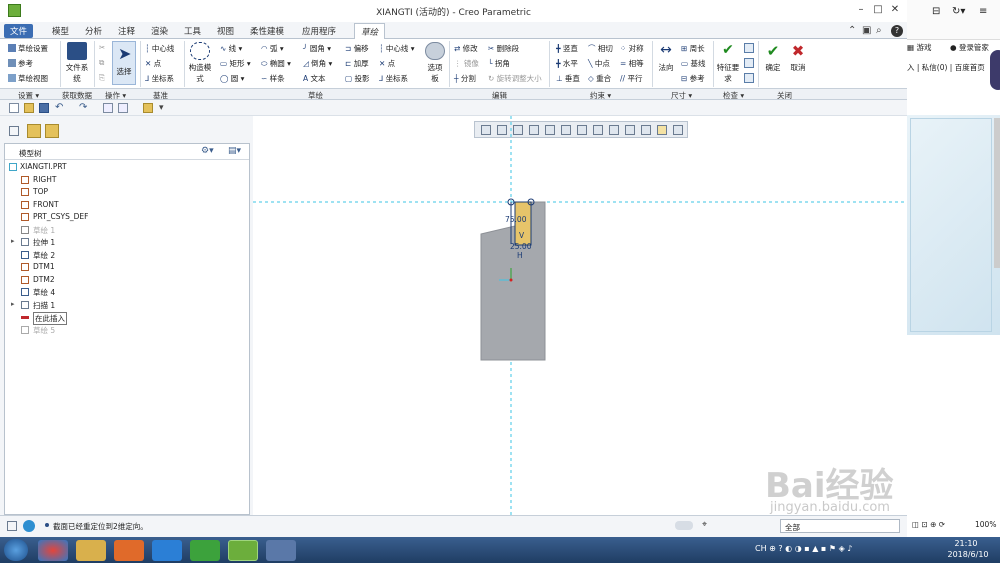  I want to click on selection-filter-select: 全部, so click(840, 526).